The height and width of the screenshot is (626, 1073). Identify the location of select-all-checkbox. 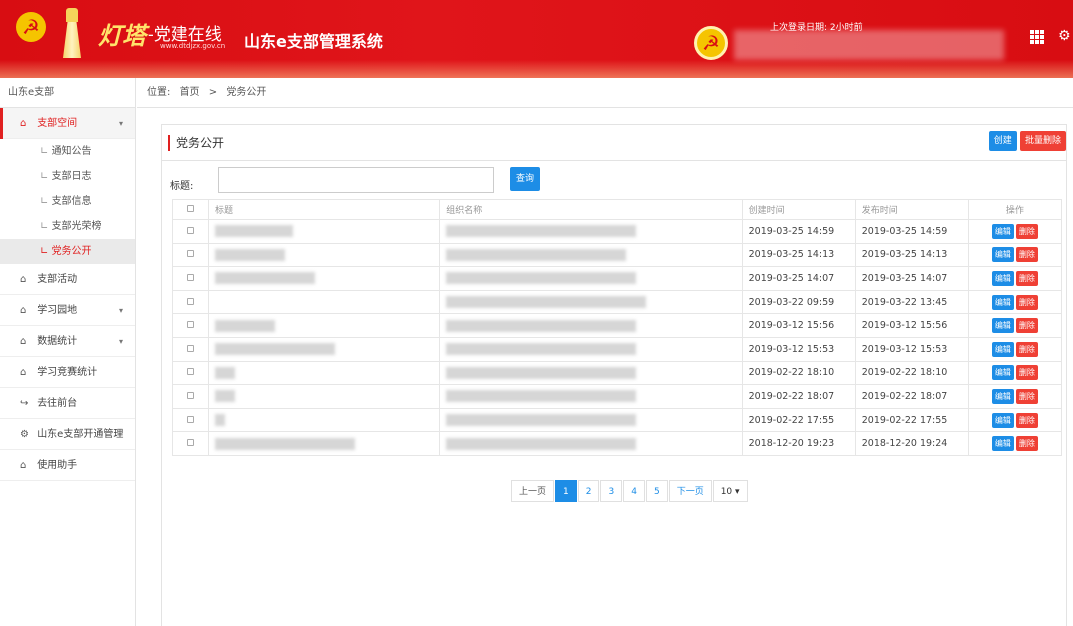
(190, 209).